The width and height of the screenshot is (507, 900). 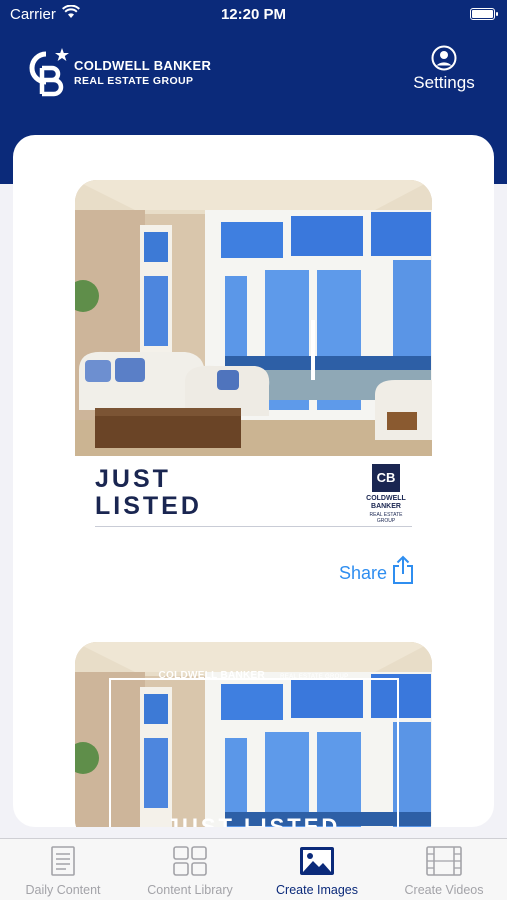 I want to click on cb-logo-icon, so click(x=49, y=72).